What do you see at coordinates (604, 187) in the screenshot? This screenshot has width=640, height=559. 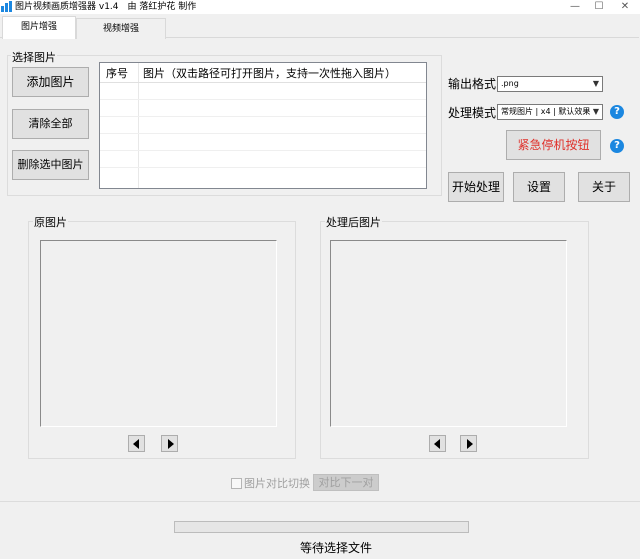 I see `about-button: 关于` at bounding box center [604, 187].